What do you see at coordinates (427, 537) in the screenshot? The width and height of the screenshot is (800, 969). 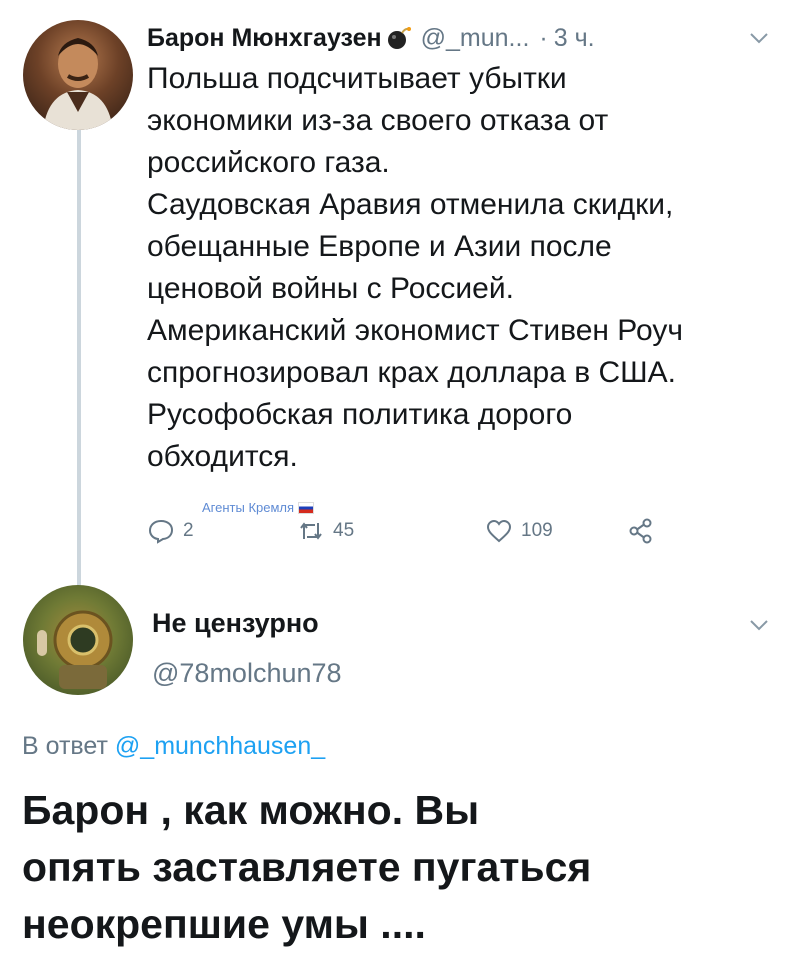 I see `tweet-actions: 2 45 109` at bounding box center [427, 537].